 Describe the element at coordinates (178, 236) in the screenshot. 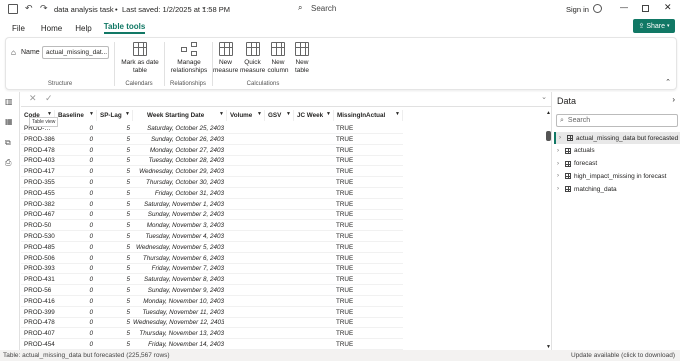

I see `table-cell: Tuesday, November 4, 2403` at that location.